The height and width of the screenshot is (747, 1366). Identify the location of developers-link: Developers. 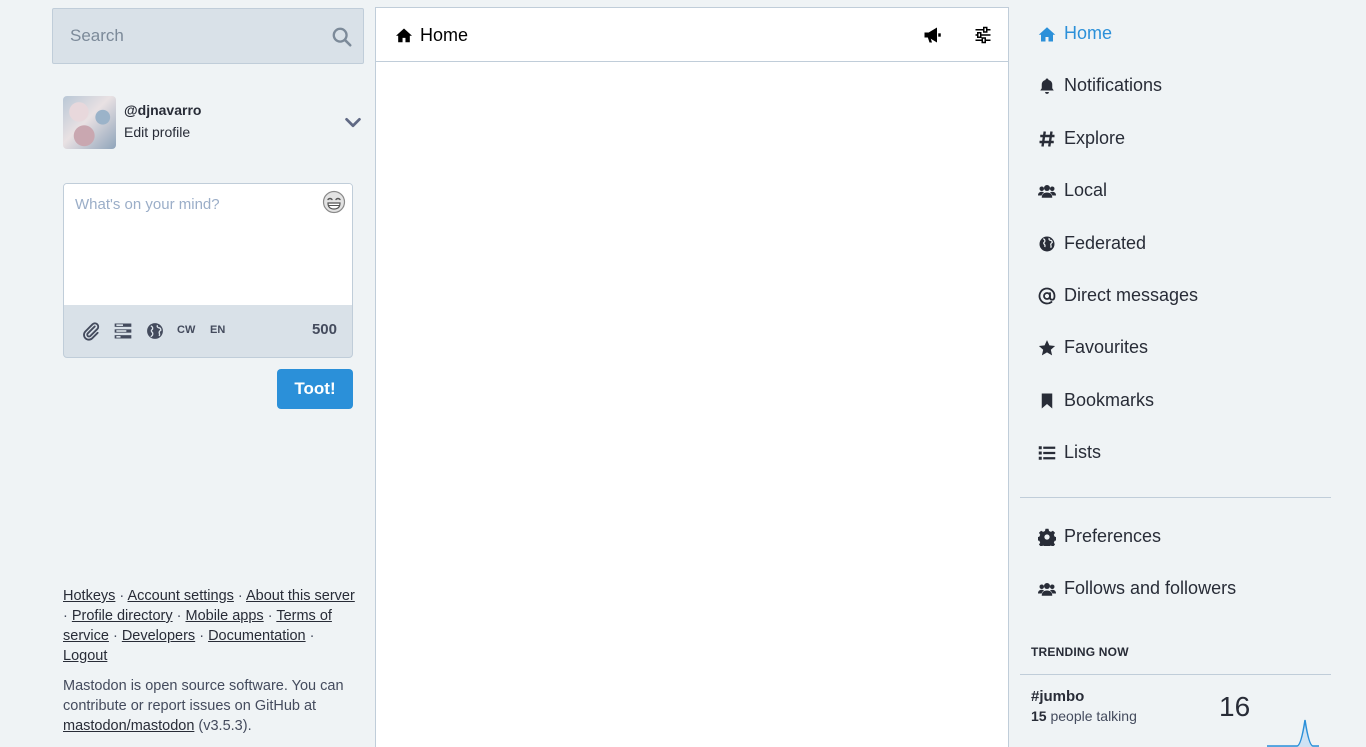
(158, 636).